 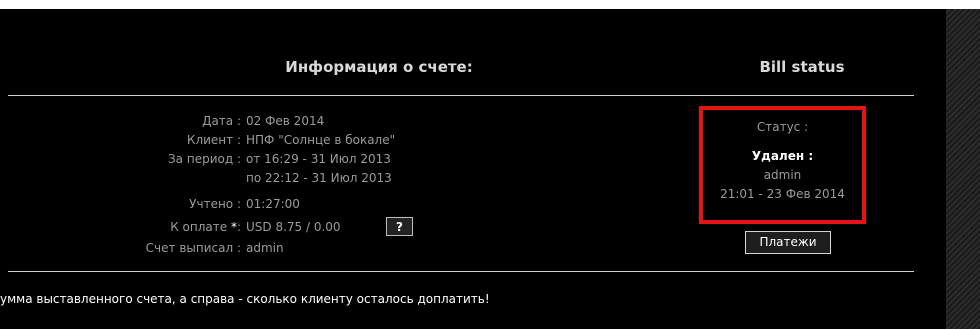 I want to click on bill-status-title: Bill status, so click(x=802, y=67).